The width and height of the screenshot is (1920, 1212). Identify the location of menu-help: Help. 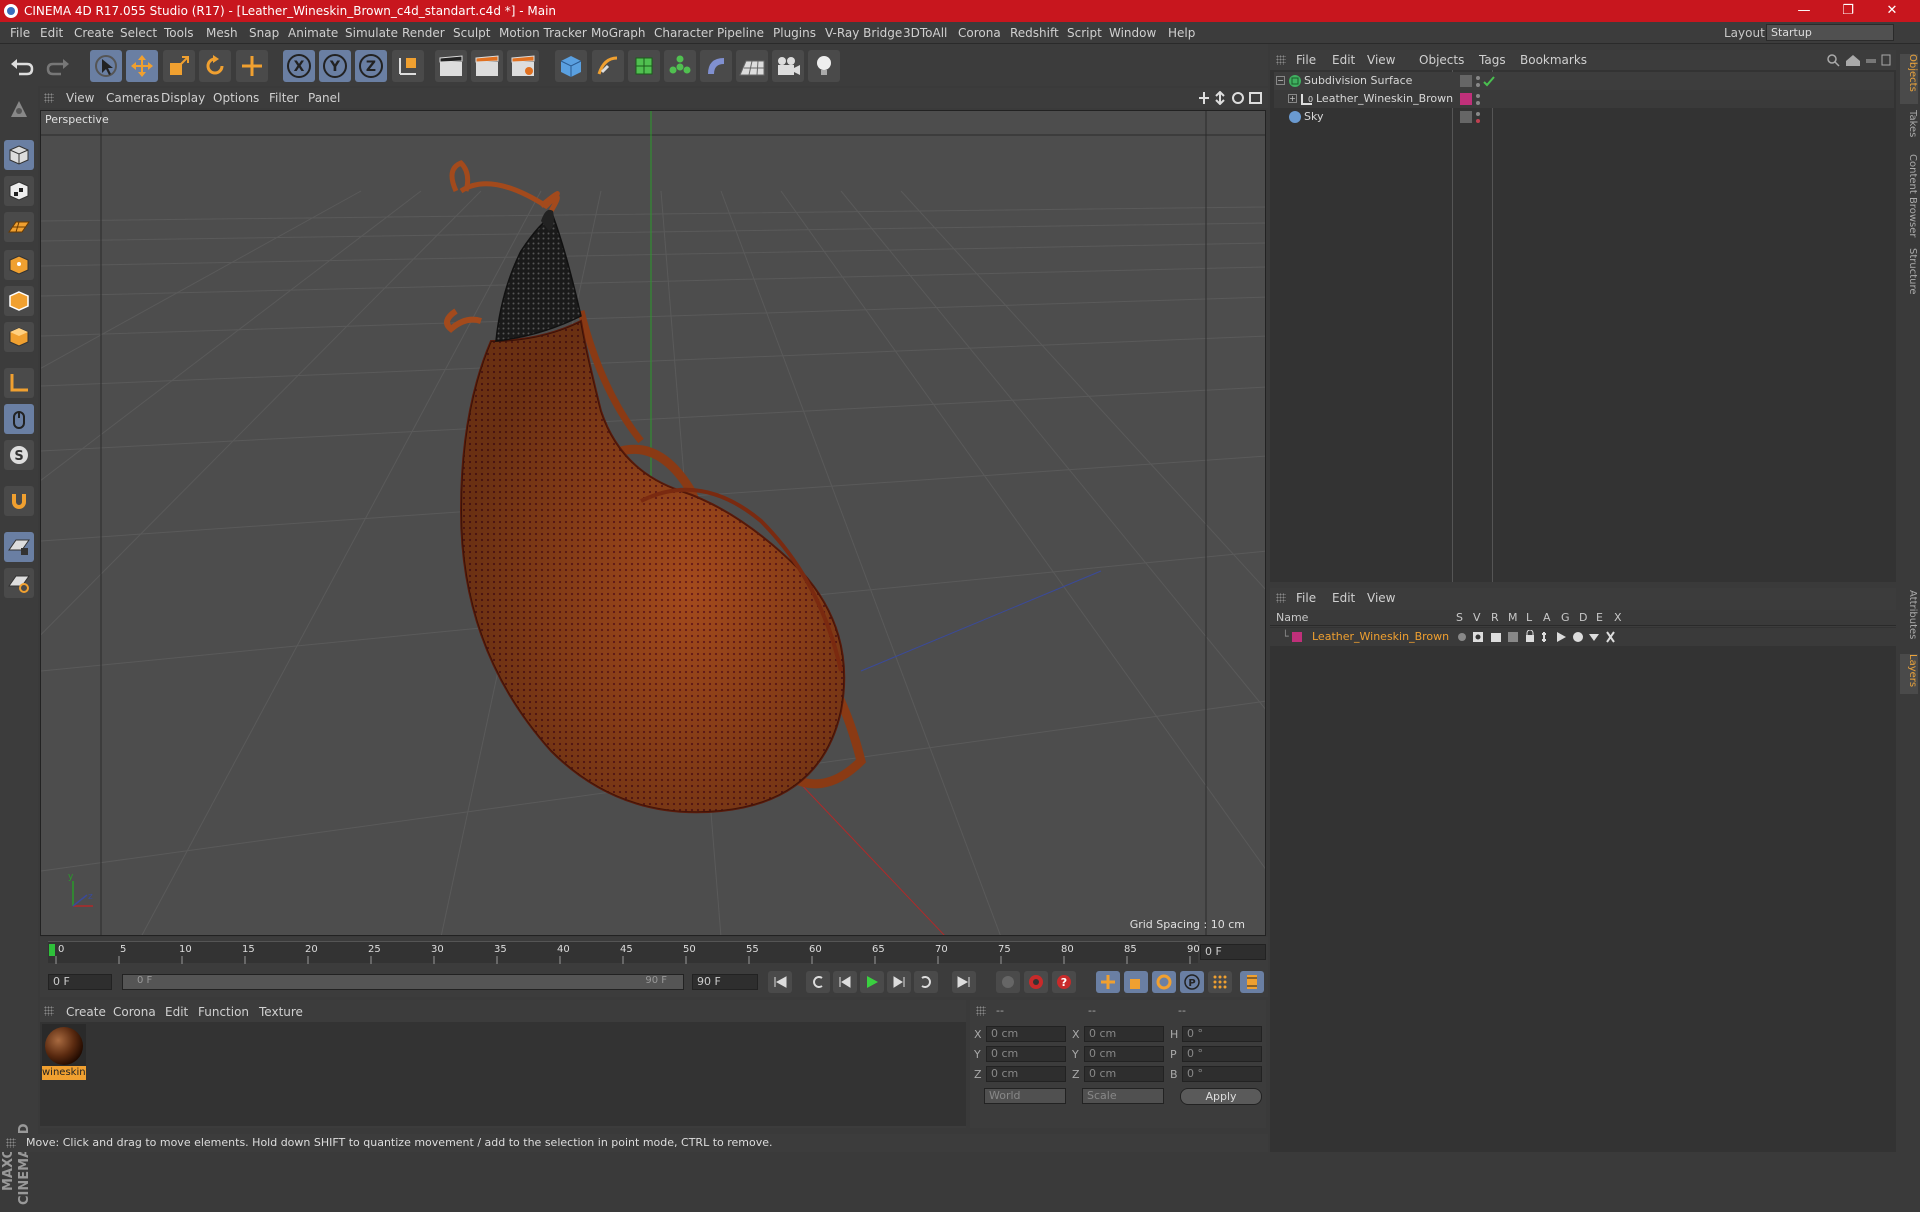
(1181, 33).